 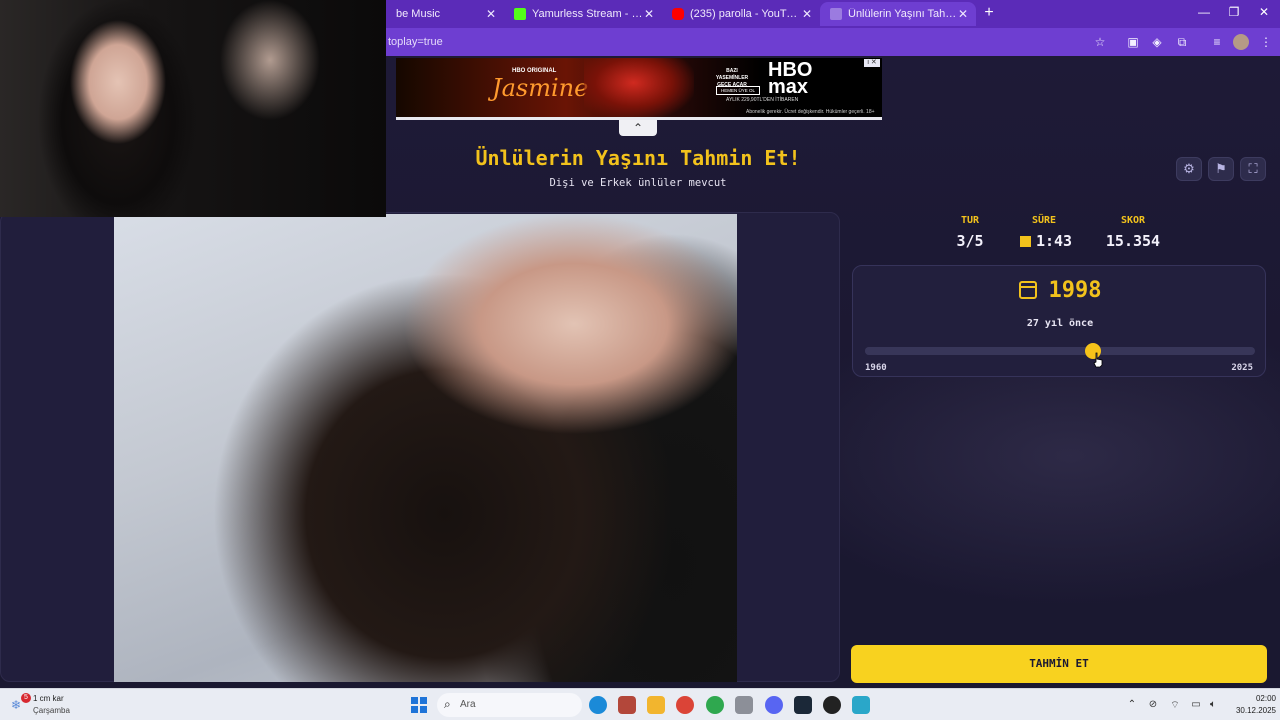 I want to click on clock-date: 30.12.2025, so click(x=1252, y=710).